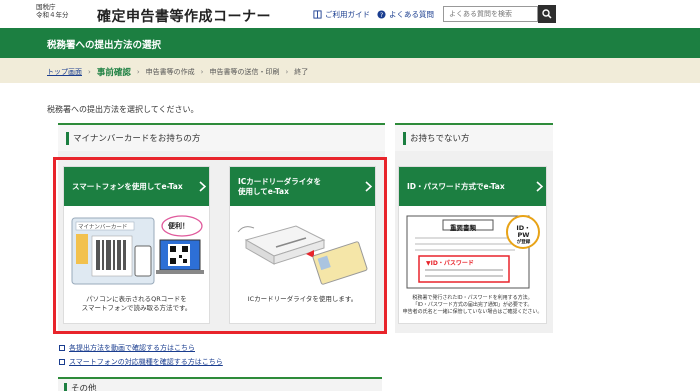  Describe the element at coordinates (301, 72) in the screenshot. I see `breadcrumb-step-end: 終了` at that location.